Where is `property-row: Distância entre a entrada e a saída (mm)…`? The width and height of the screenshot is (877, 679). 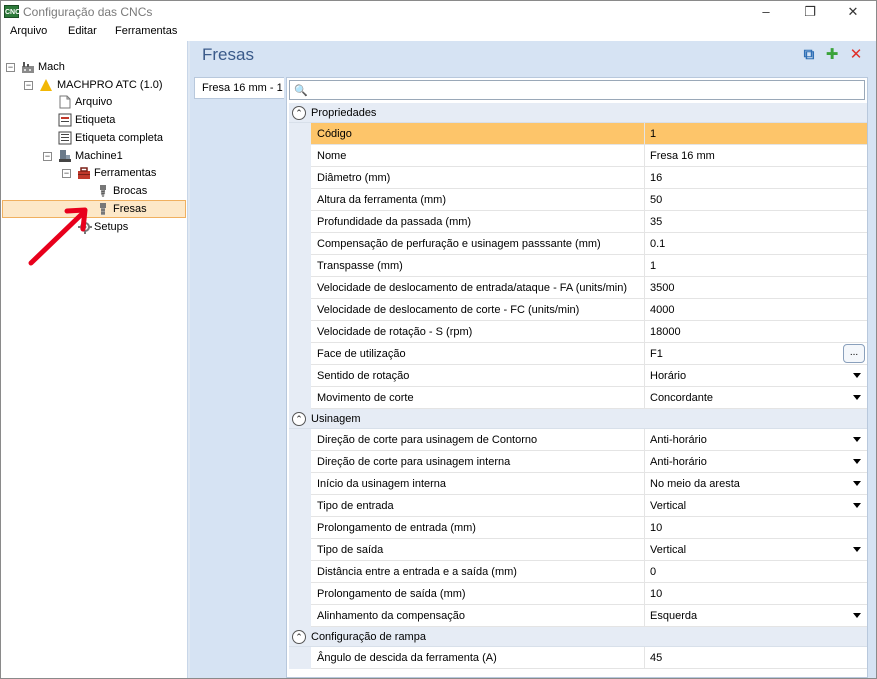 property-row: Distância entre a entrada e a saída (mm)… is located at coordinates (578, 572).